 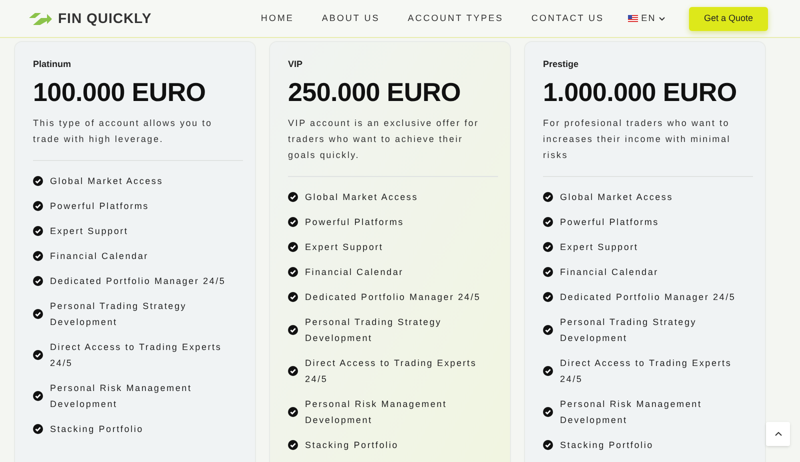 What do you see at coordinates (384, 139) in the screenshot?
I see `plan-description: VIP account is an exclusive offer for traders who want to achieve their goals quickly.` at bounding box center [384, 139].